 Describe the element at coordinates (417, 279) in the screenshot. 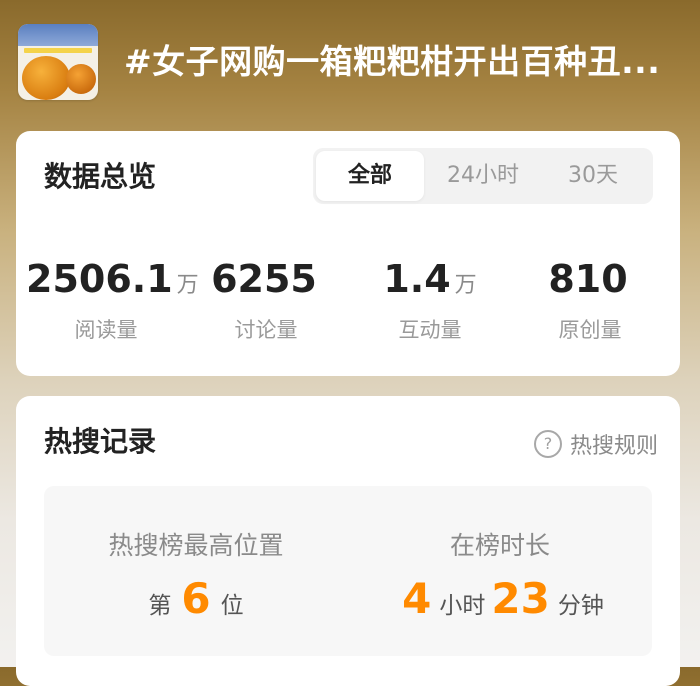

I see `stat-number: 1.4` at that location.